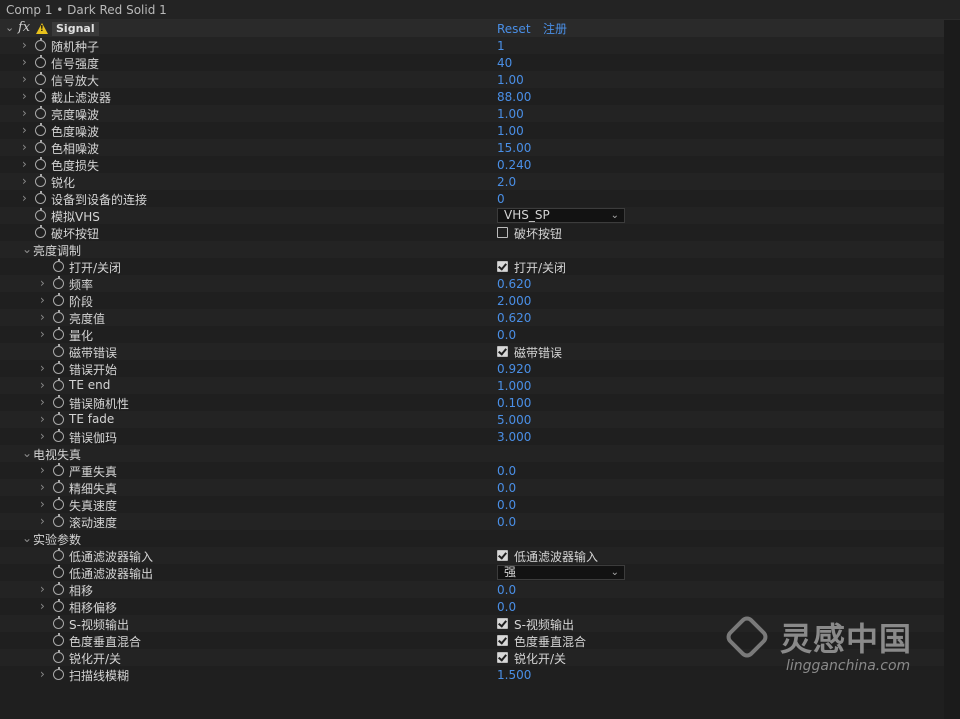  What do you see at coordinates (472, 113) in the screenshot?
I see `property-row: › 亮度噪波 1.00` at bounding box center [472, 113].